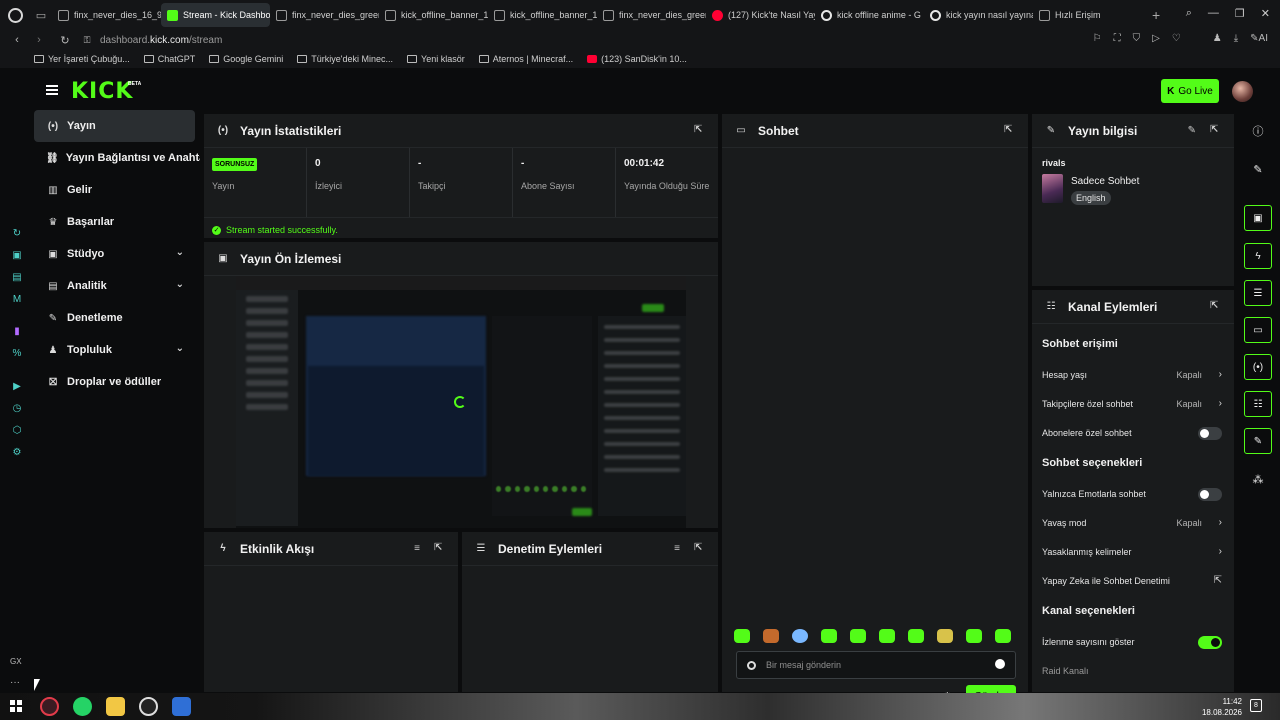 The width and height of the screenshot is (1280, 720). I want to click on settings-sidebar-icon: ⚙, so click(17, 453).